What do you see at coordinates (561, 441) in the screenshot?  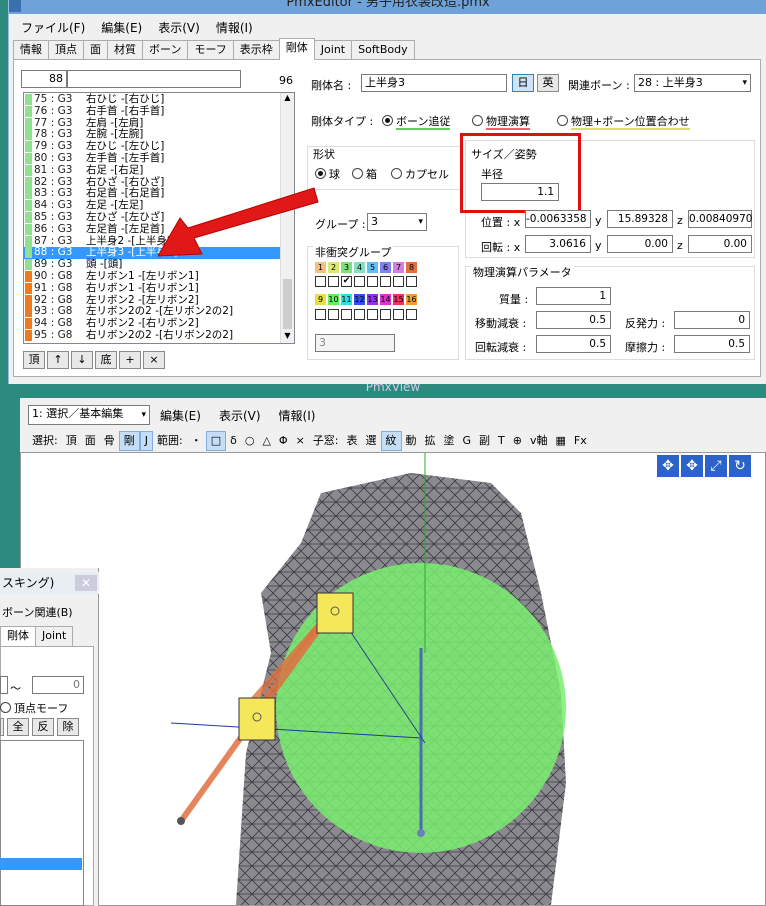 I see `view-tool-26: ▦` at bounding box center [561, 441].